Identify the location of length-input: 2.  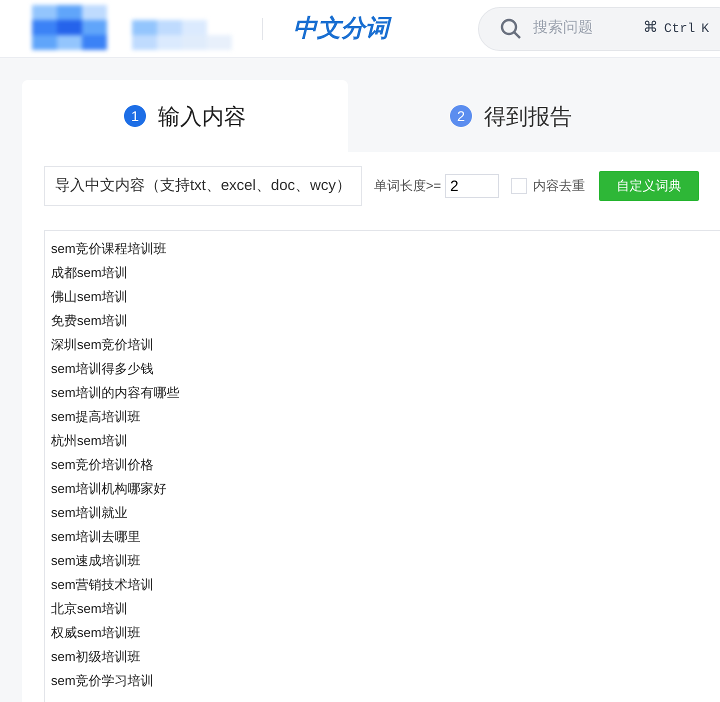
(472, 186).